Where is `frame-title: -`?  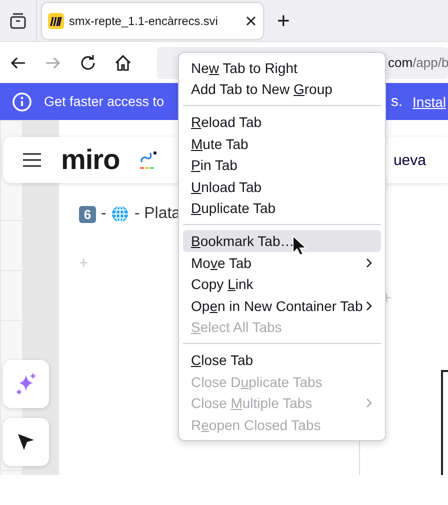
frame-title: - is located at coordinates (103, 214).